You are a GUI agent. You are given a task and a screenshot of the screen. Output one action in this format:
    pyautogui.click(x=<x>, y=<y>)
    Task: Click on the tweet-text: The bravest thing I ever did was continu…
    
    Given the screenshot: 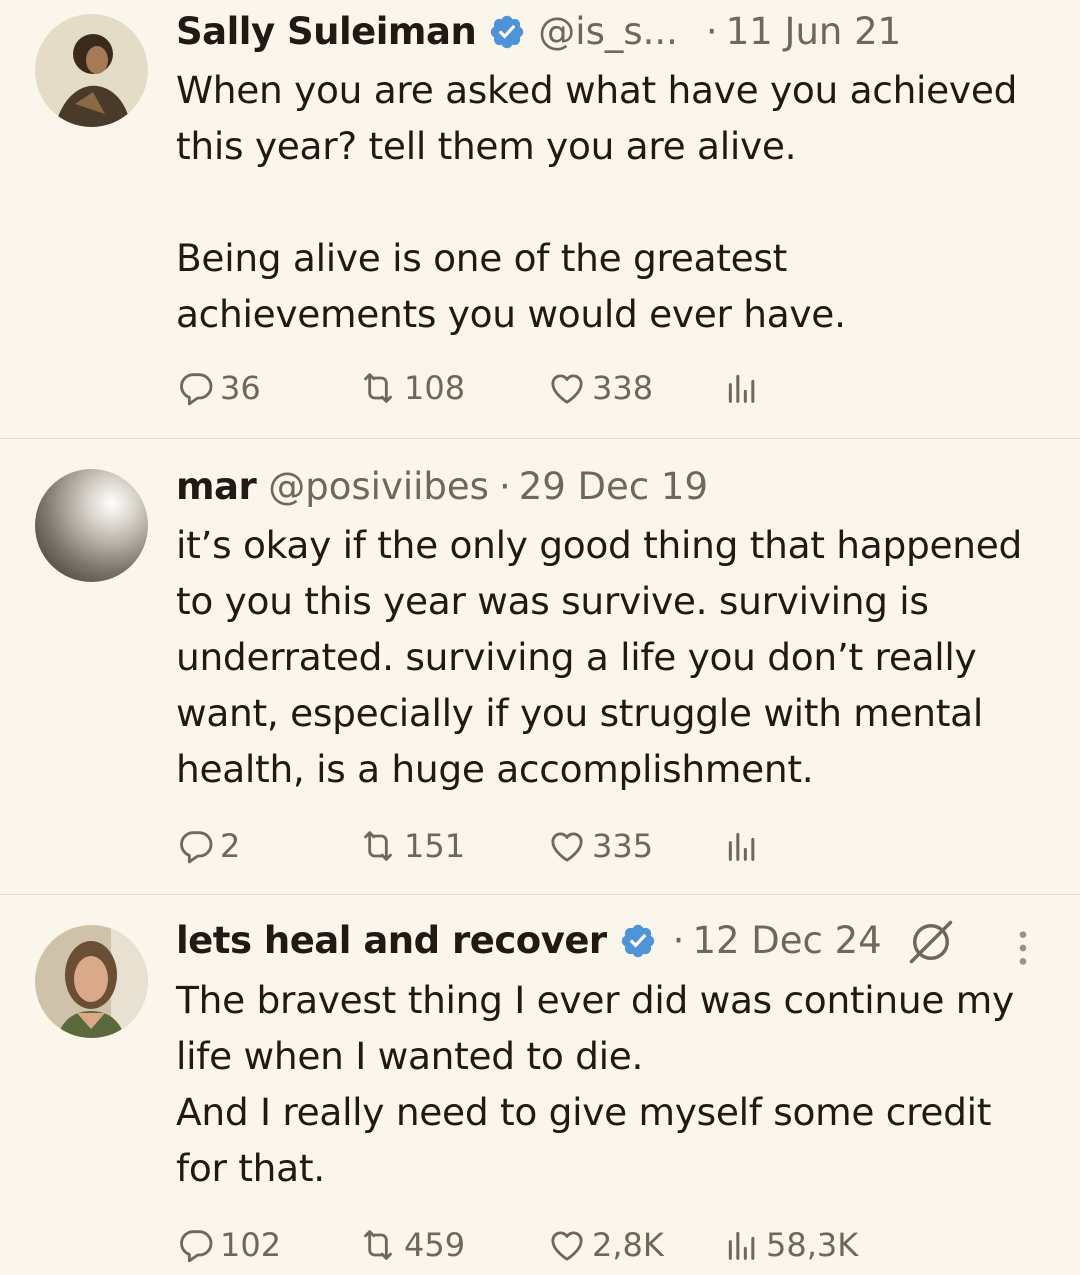 What is the action you would take?
    pyautogui.click(x=616, y=1084)
    